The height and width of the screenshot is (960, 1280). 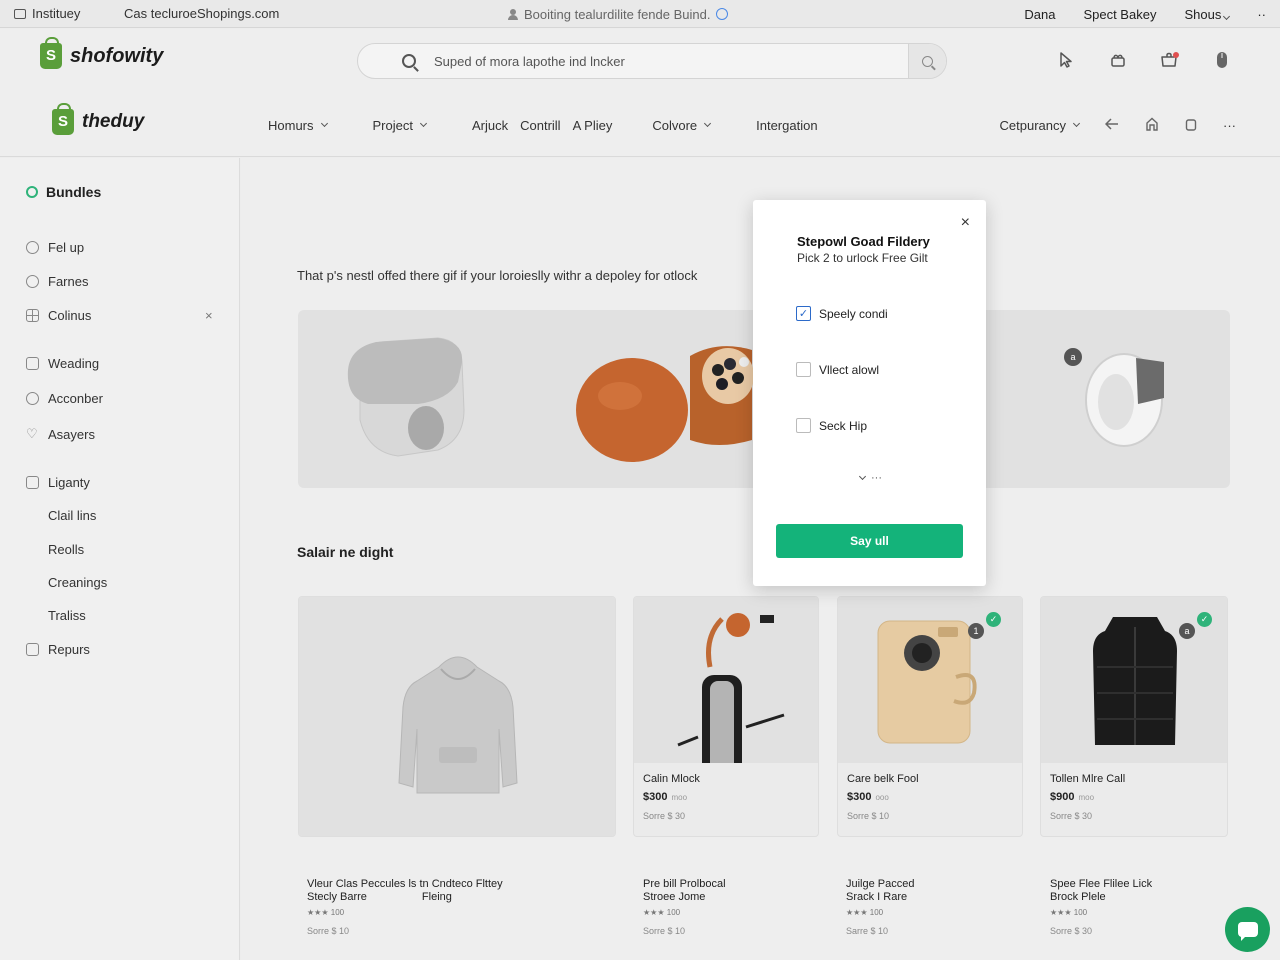 What do you see at coordinates (726, 716) in the screenshot?
I see `product-card: Calin Mlock $300 moo Sorre $ 30` at bounding box center [726, 716].